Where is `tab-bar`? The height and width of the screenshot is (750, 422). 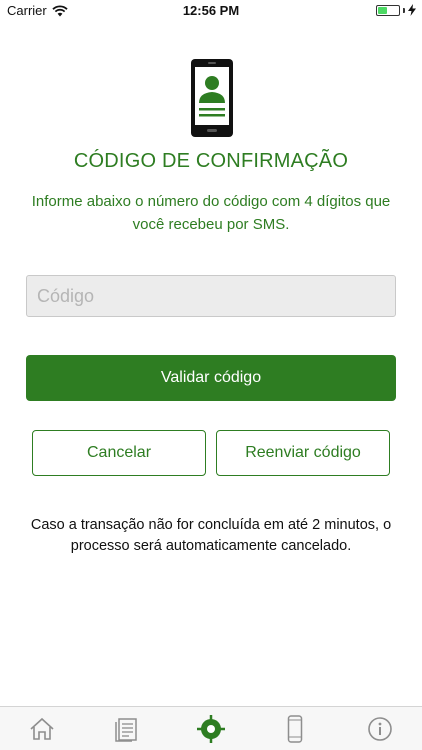 tab-bar is located at coordinates (211, 728).